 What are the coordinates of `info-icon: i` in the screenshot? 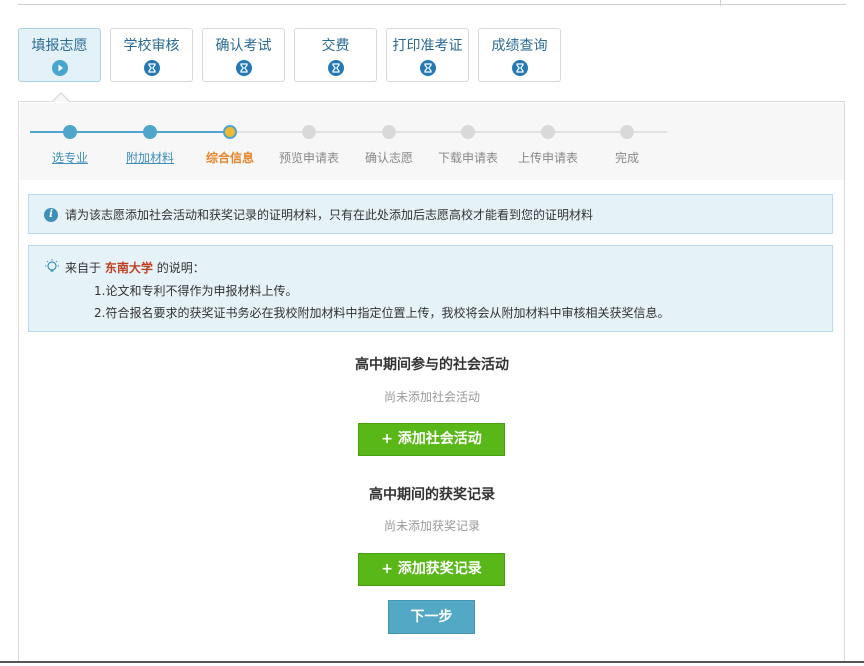 It's located at (51, 215).